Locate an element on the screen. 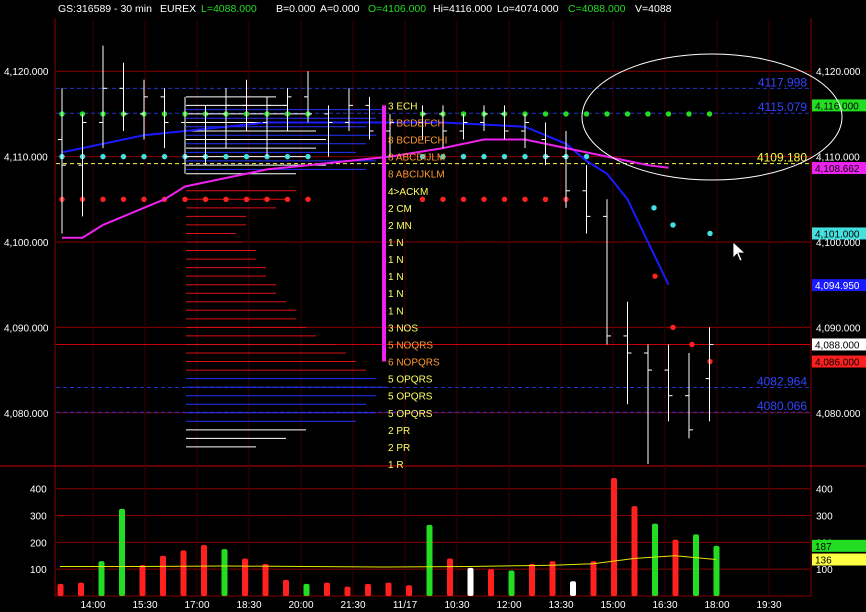 The height and width of the screenshot is (612, 866). price-tag-label: 4,116.000 is located at coordinates (837, 106).